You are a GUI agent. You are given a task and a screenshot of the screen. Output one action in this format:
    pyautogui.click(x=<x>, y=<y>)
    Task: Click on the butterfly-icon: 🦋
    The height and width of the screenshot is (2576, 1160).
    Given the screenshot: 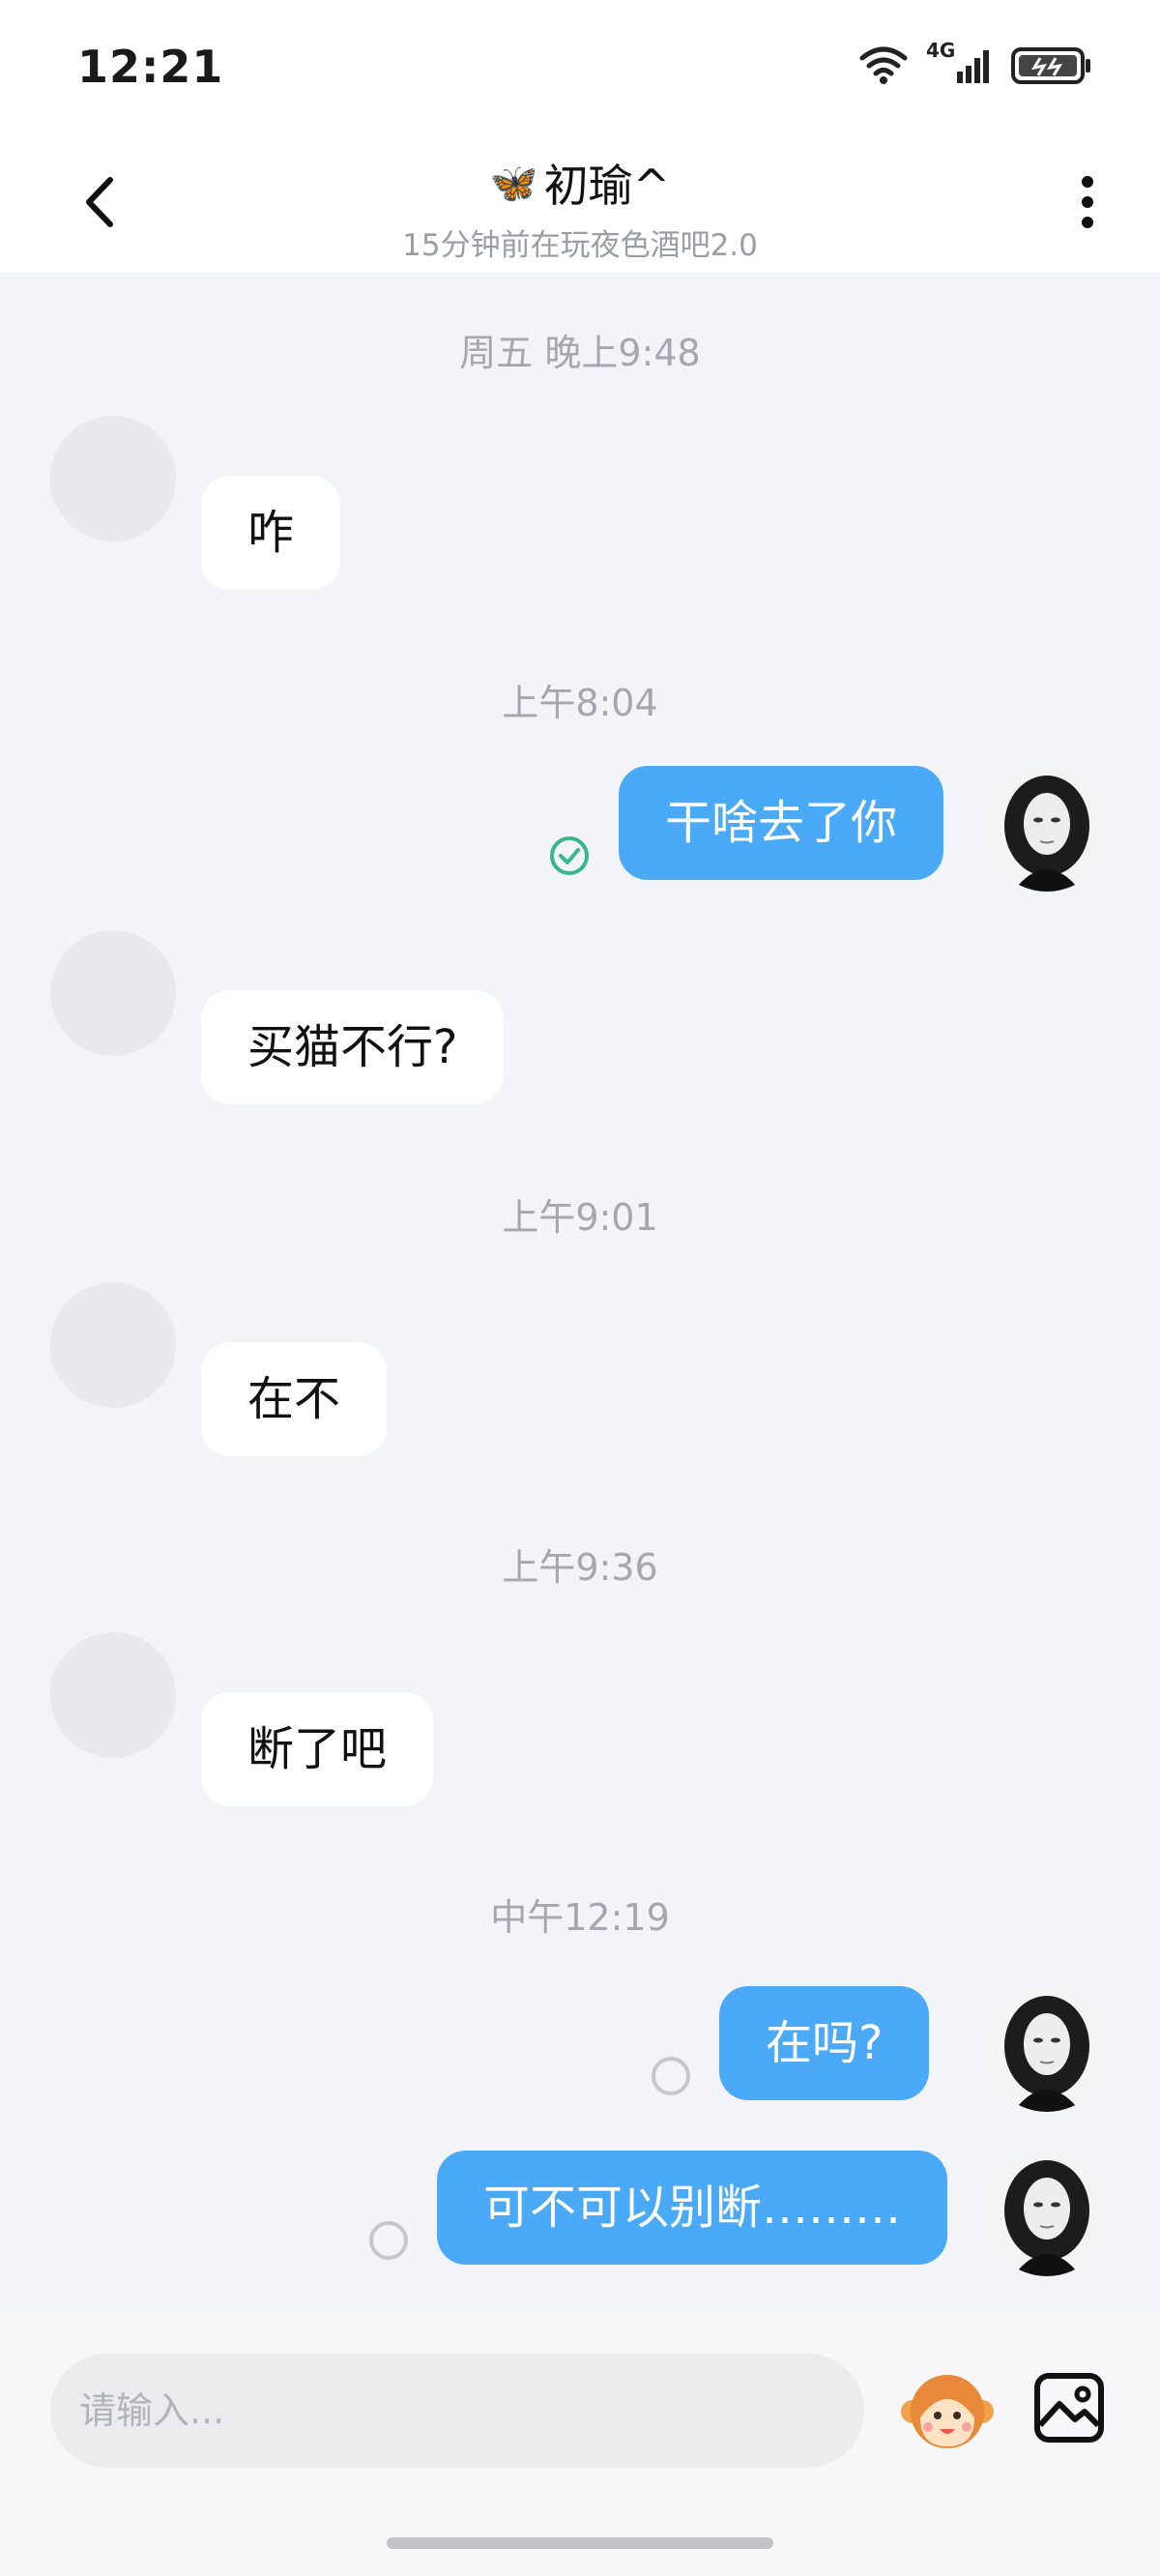 What is the action you would take?
    pyautogui.click(x=513, y=183)
    